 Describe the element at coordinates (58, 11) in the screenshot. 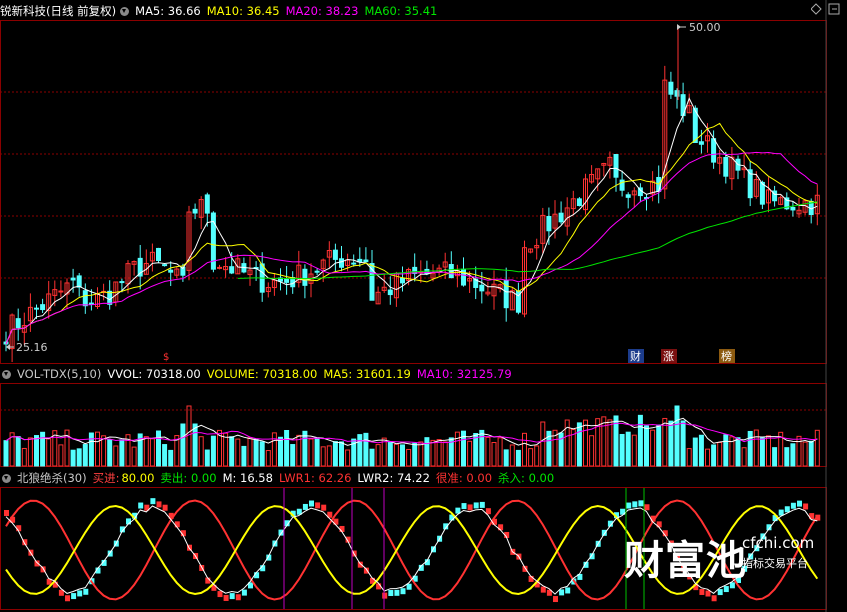

I see `stock-title: 锐新科技(日线 前复权)` at that location.